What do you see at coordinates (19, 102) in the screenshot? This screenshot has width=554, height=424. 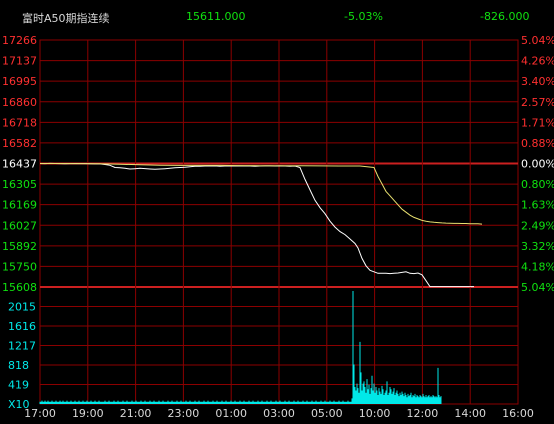 I see `price-tick-label: 16860` at bounding box center [19, 102].